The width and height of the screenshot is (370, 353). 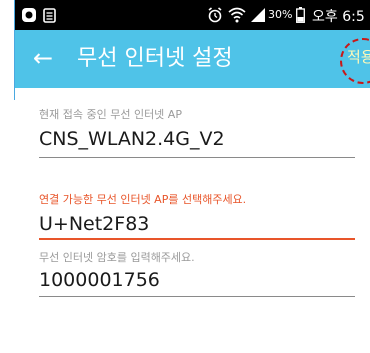 I want to click on battery-percent: 30%, so click(x=280, y=14).